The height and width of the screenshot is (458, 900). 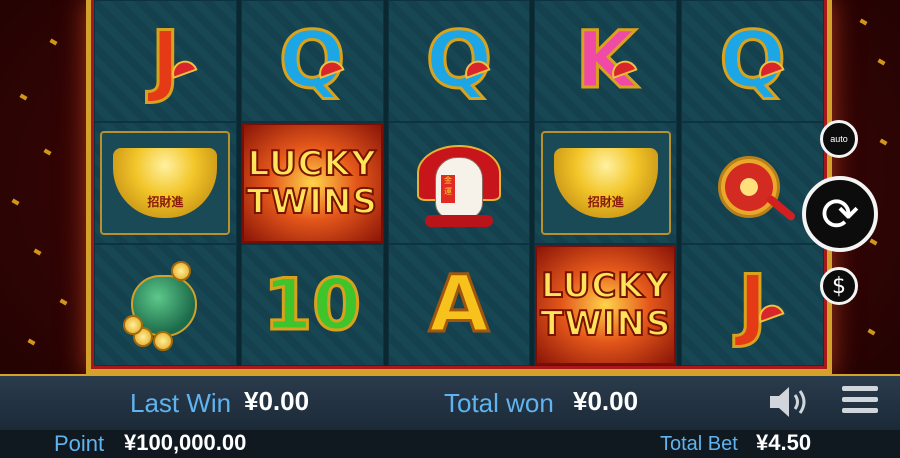 What do you see at coordinates (791, 402) in the screenshot?
I see `speaker-icon` at bounding box center [791, 402].